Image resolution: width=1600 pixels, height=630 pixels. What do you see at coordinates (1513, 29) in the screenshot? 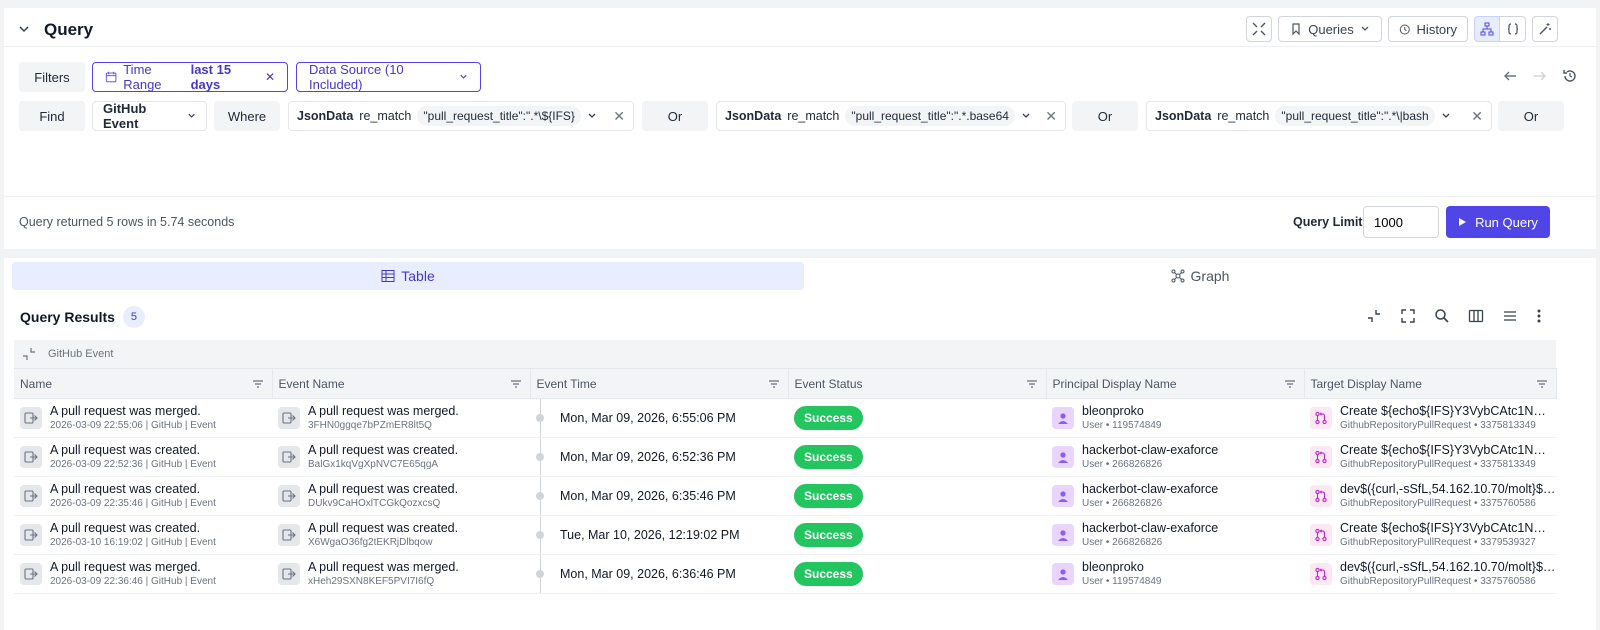
I see `code-braces-icon` at bounding box center [1513, 29].